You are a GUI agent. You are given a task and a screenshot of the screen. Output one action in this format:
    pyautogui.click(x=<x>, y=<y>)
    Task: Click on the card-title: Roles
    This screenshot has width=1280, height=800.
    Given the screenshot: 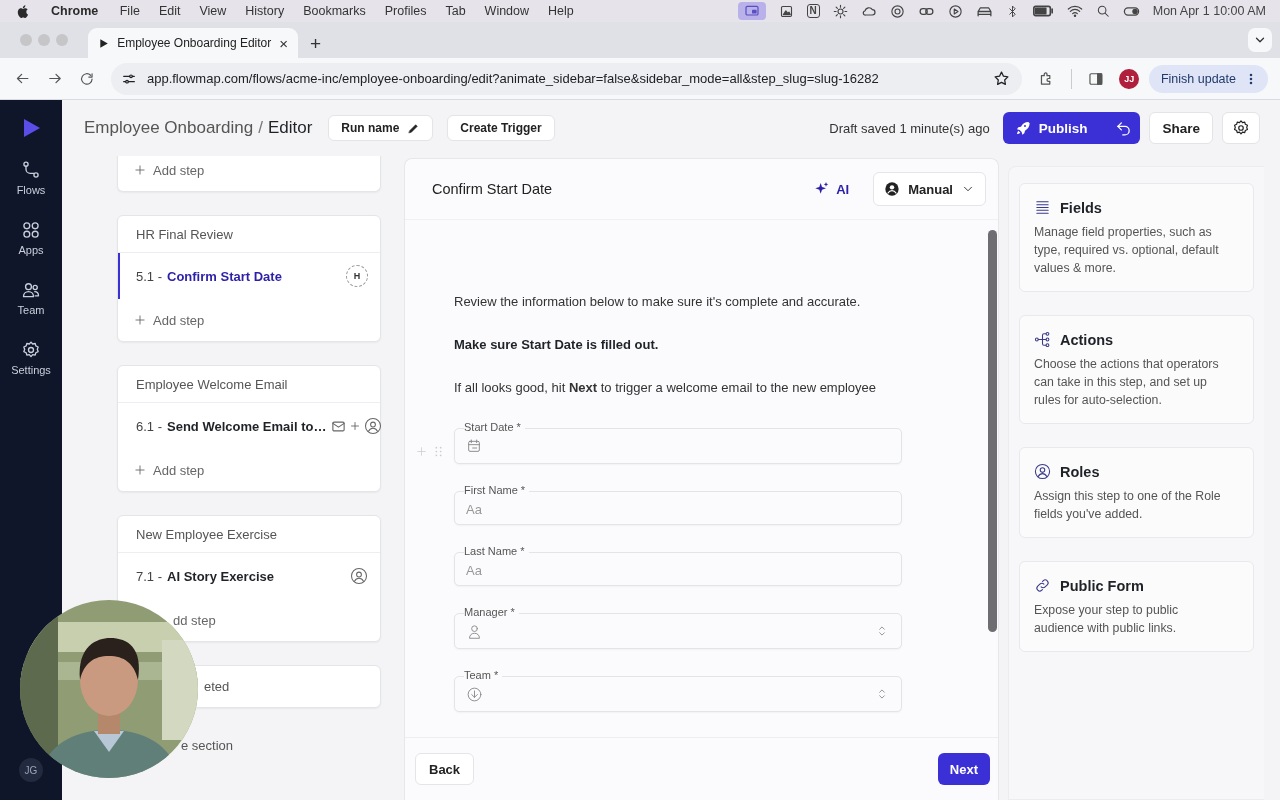 What is the action you would take?
    pyautogui.click(x=1080, y=471)
    